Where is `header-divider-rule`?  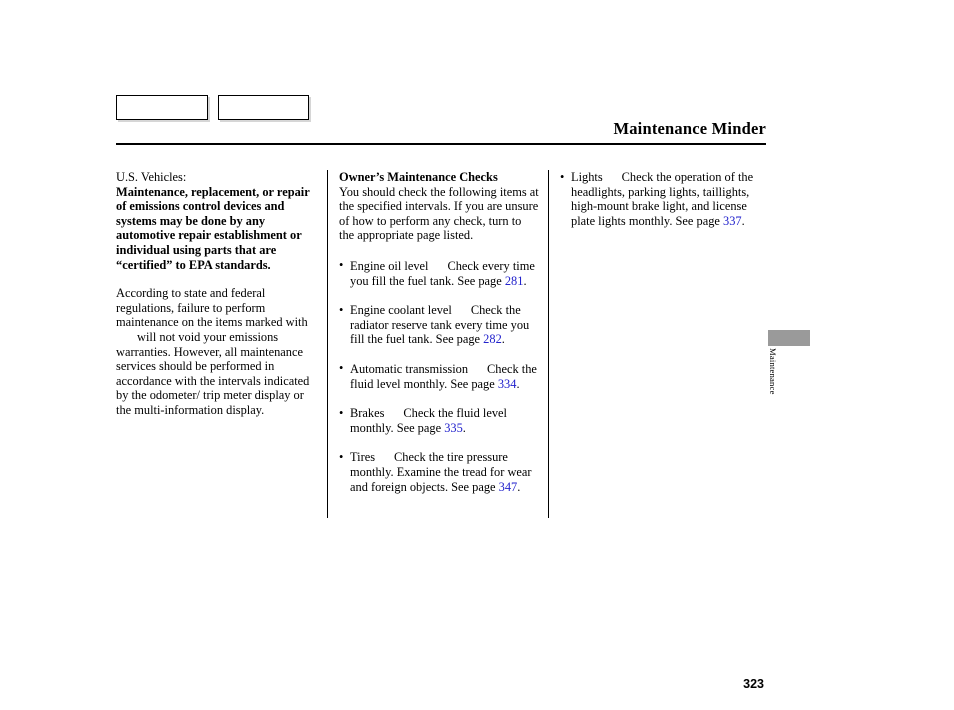
header-divider-rule is located at coordinates (441, 144).